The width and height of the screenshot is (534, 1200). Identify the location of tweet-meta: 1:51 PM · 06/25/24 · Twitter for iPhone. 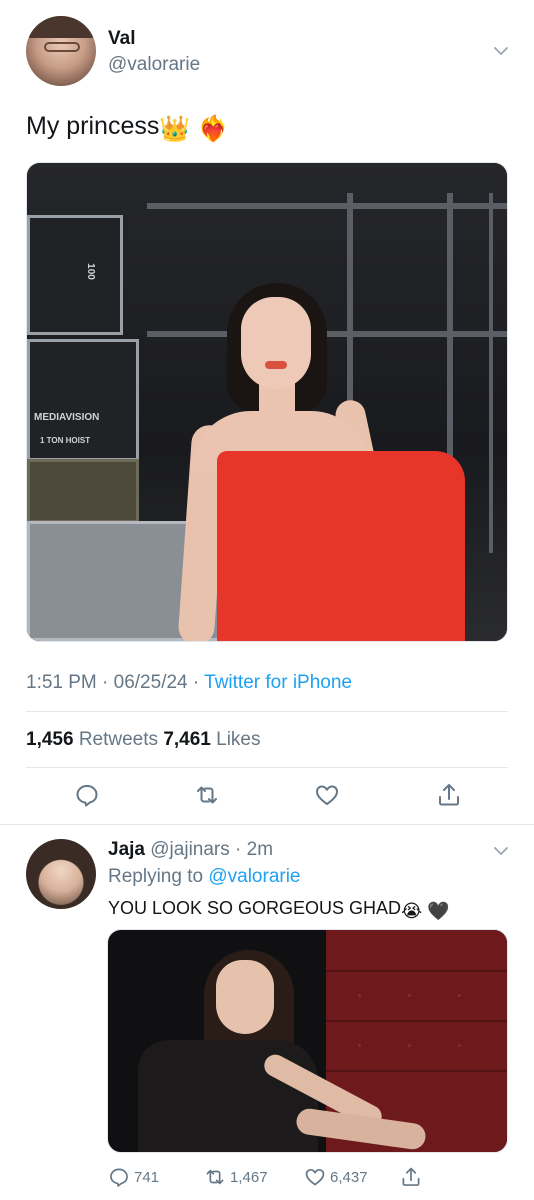
(189, 683).